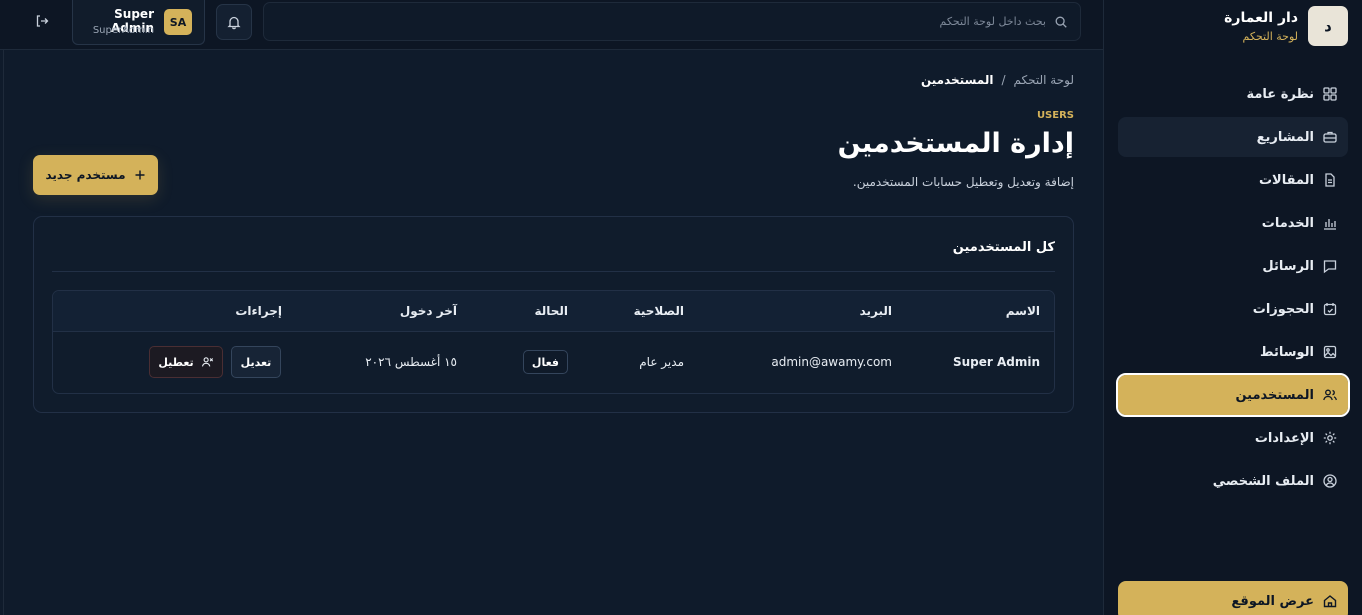 This screenshot has width=1362, height=615. Describe the element at coordinates (1233, 180) in the screenshot. I see `sidebar-item-articles: المقالات` at that location.